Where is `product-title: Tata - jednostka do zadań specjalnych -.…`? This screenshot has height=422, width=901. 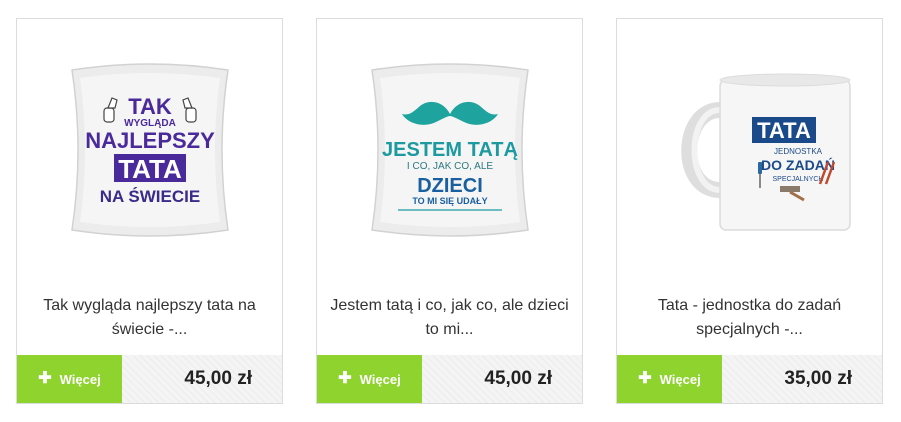
product-title: Tata - jednostka do zadań specjalnych -.… is located at coordinates (749, 318).